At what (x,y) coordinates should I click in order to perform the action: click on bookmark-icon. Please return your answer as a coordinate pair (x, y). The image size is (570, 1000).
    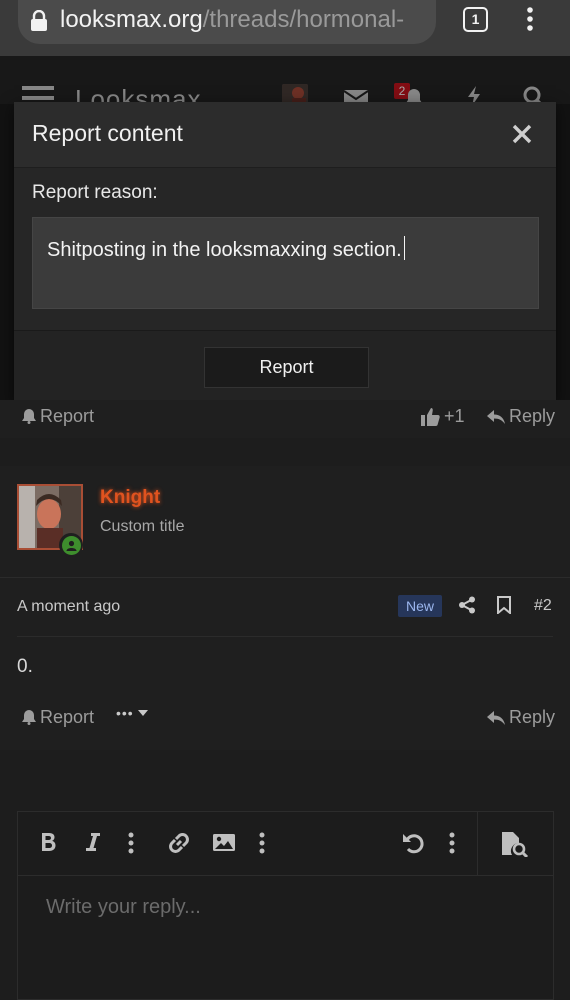
    Looking at the image, I should click on (504, 605).